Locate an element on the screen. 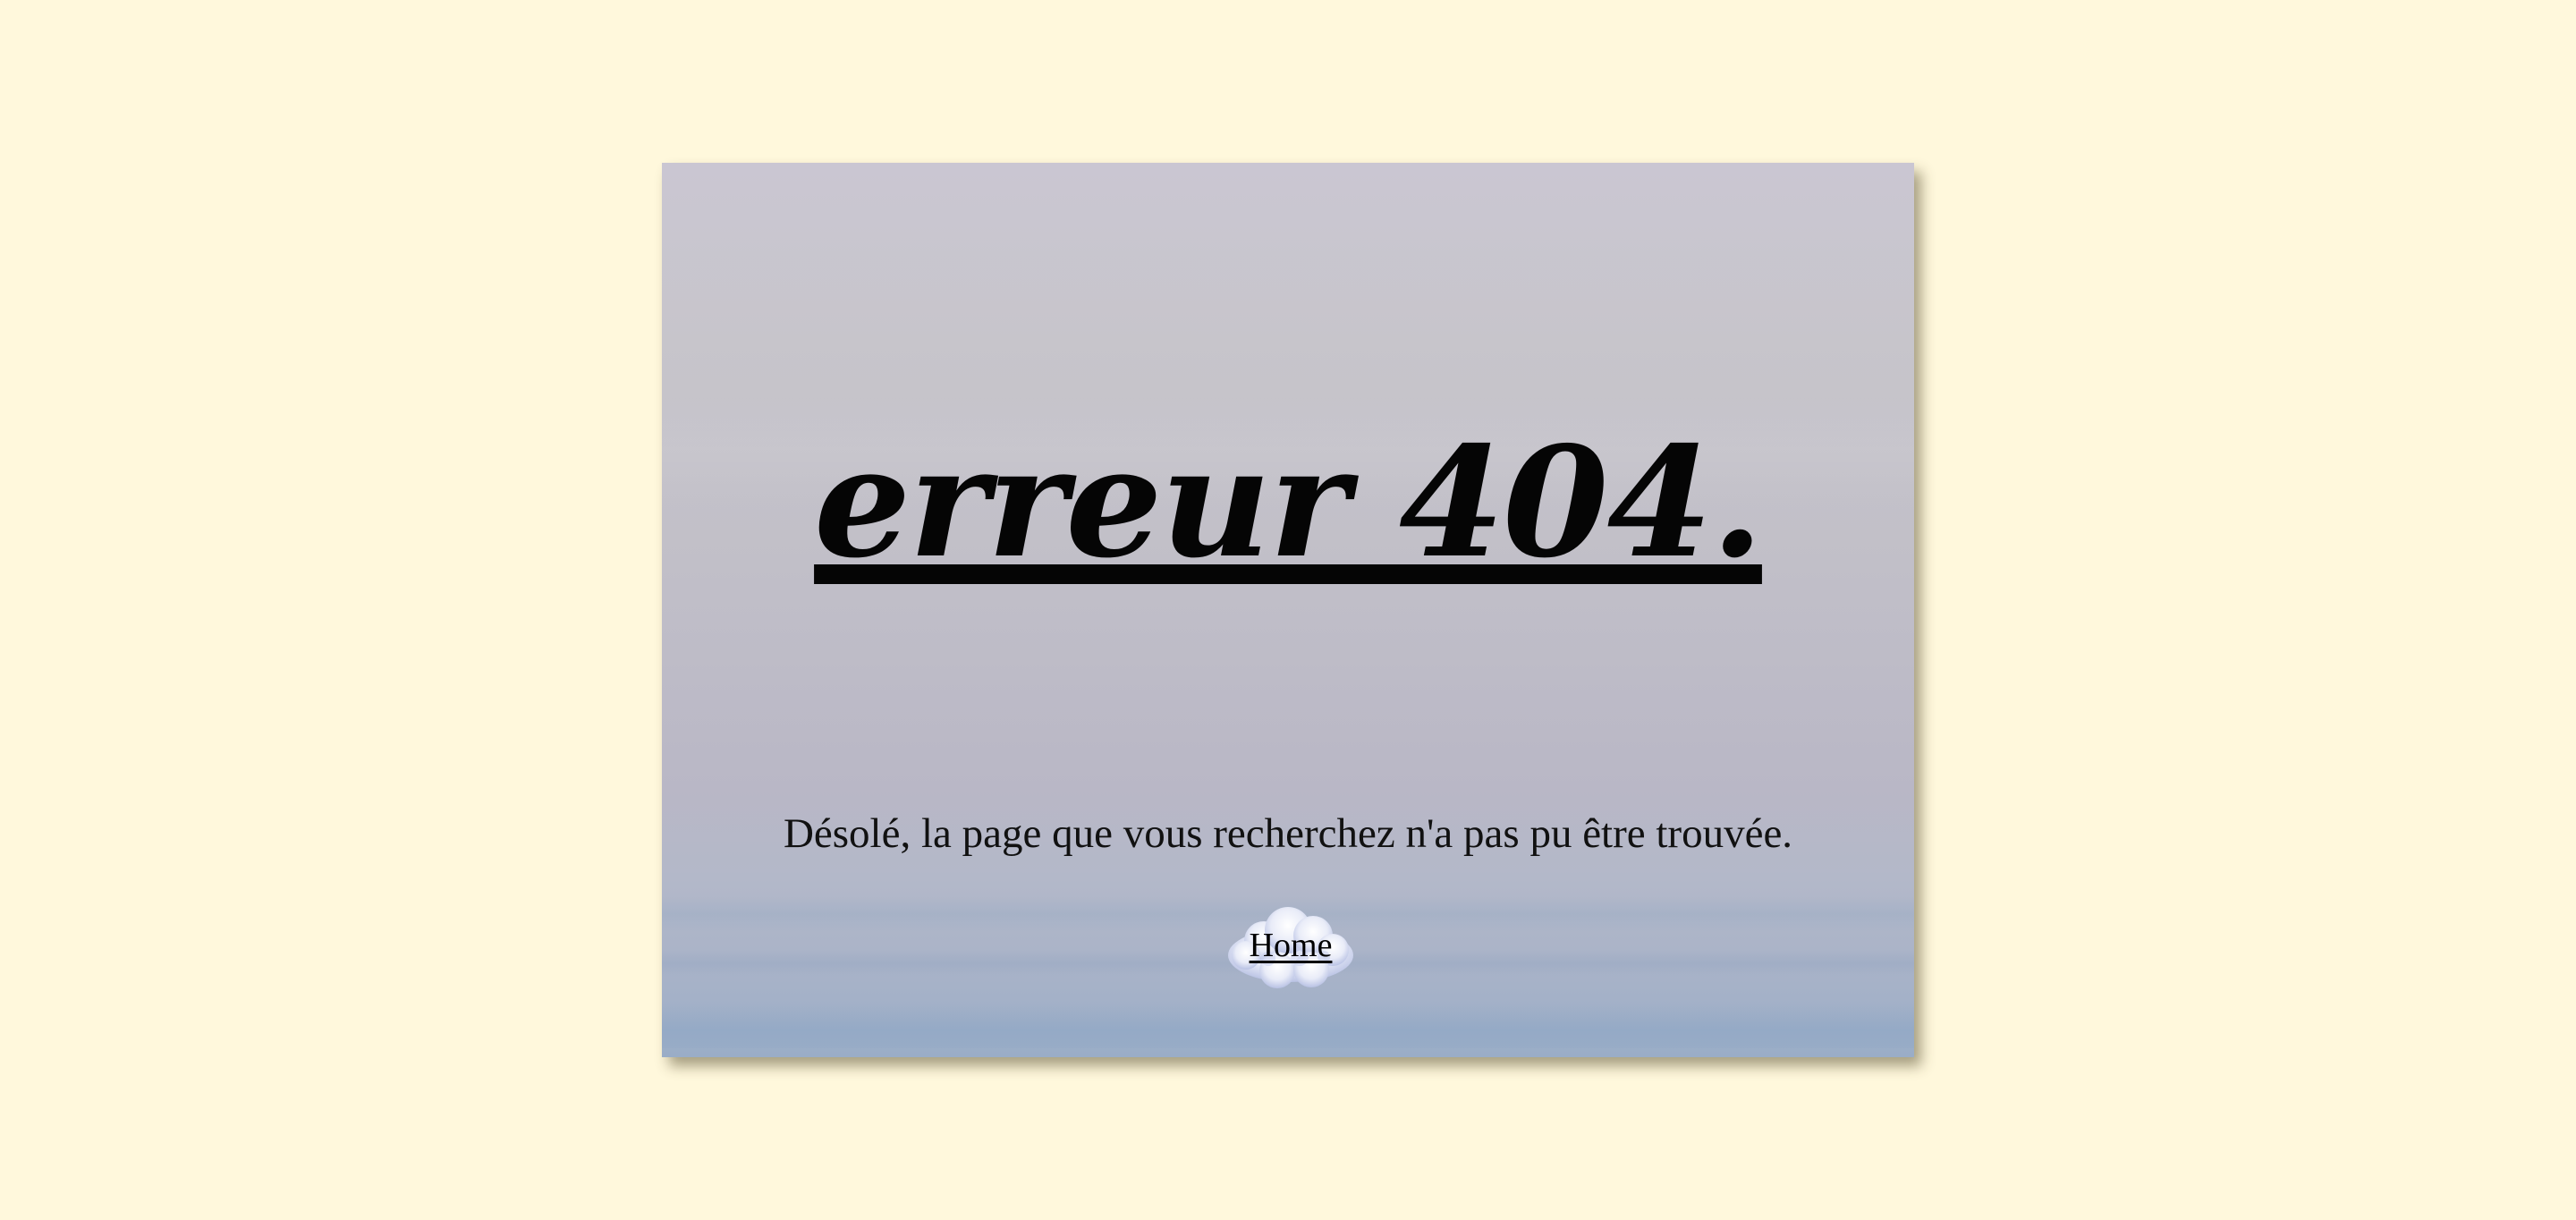 Image resolution: width=2576 pixels, height=1220 pixels. home-link-container: Home is located at coordinates (1291, 948).